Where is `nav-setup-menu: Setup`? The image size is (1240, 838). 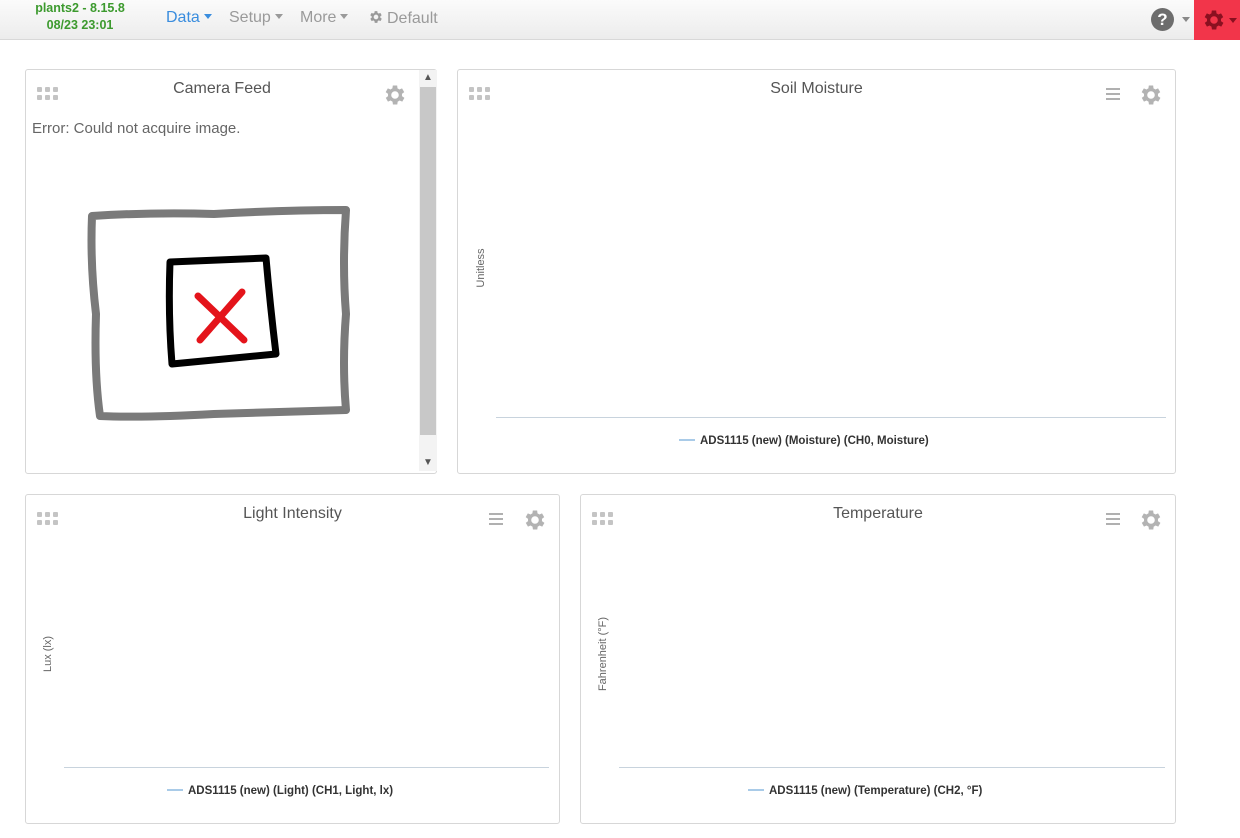
nav-setup-menu: Setup is located at coordinates (256, 18).